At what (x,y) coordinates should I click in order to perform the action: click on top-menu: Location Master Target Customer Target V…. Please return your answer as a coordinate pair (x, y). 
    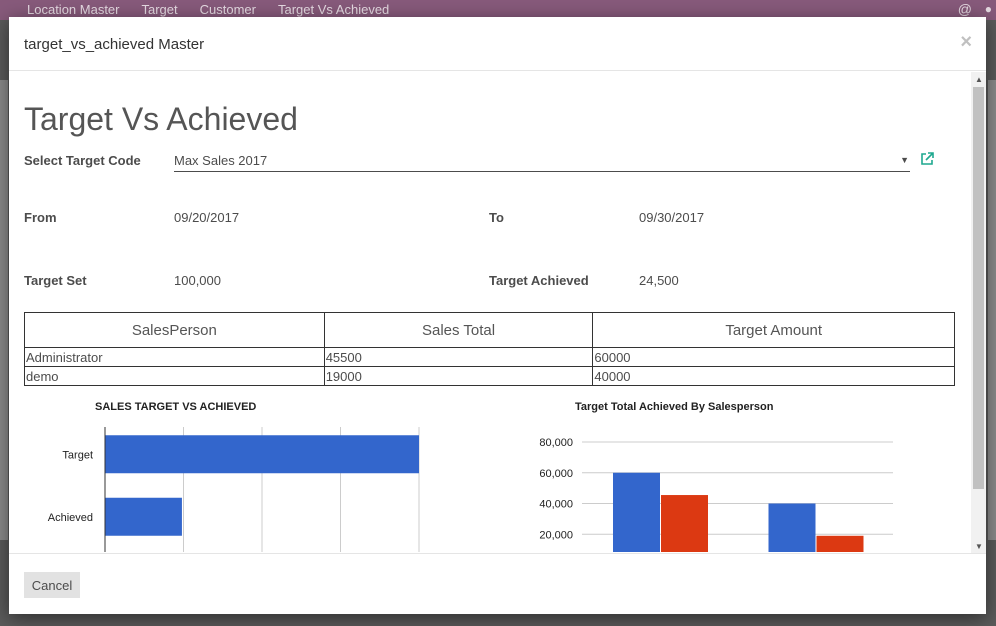
    Looking at the image, I should click on (219, 9).